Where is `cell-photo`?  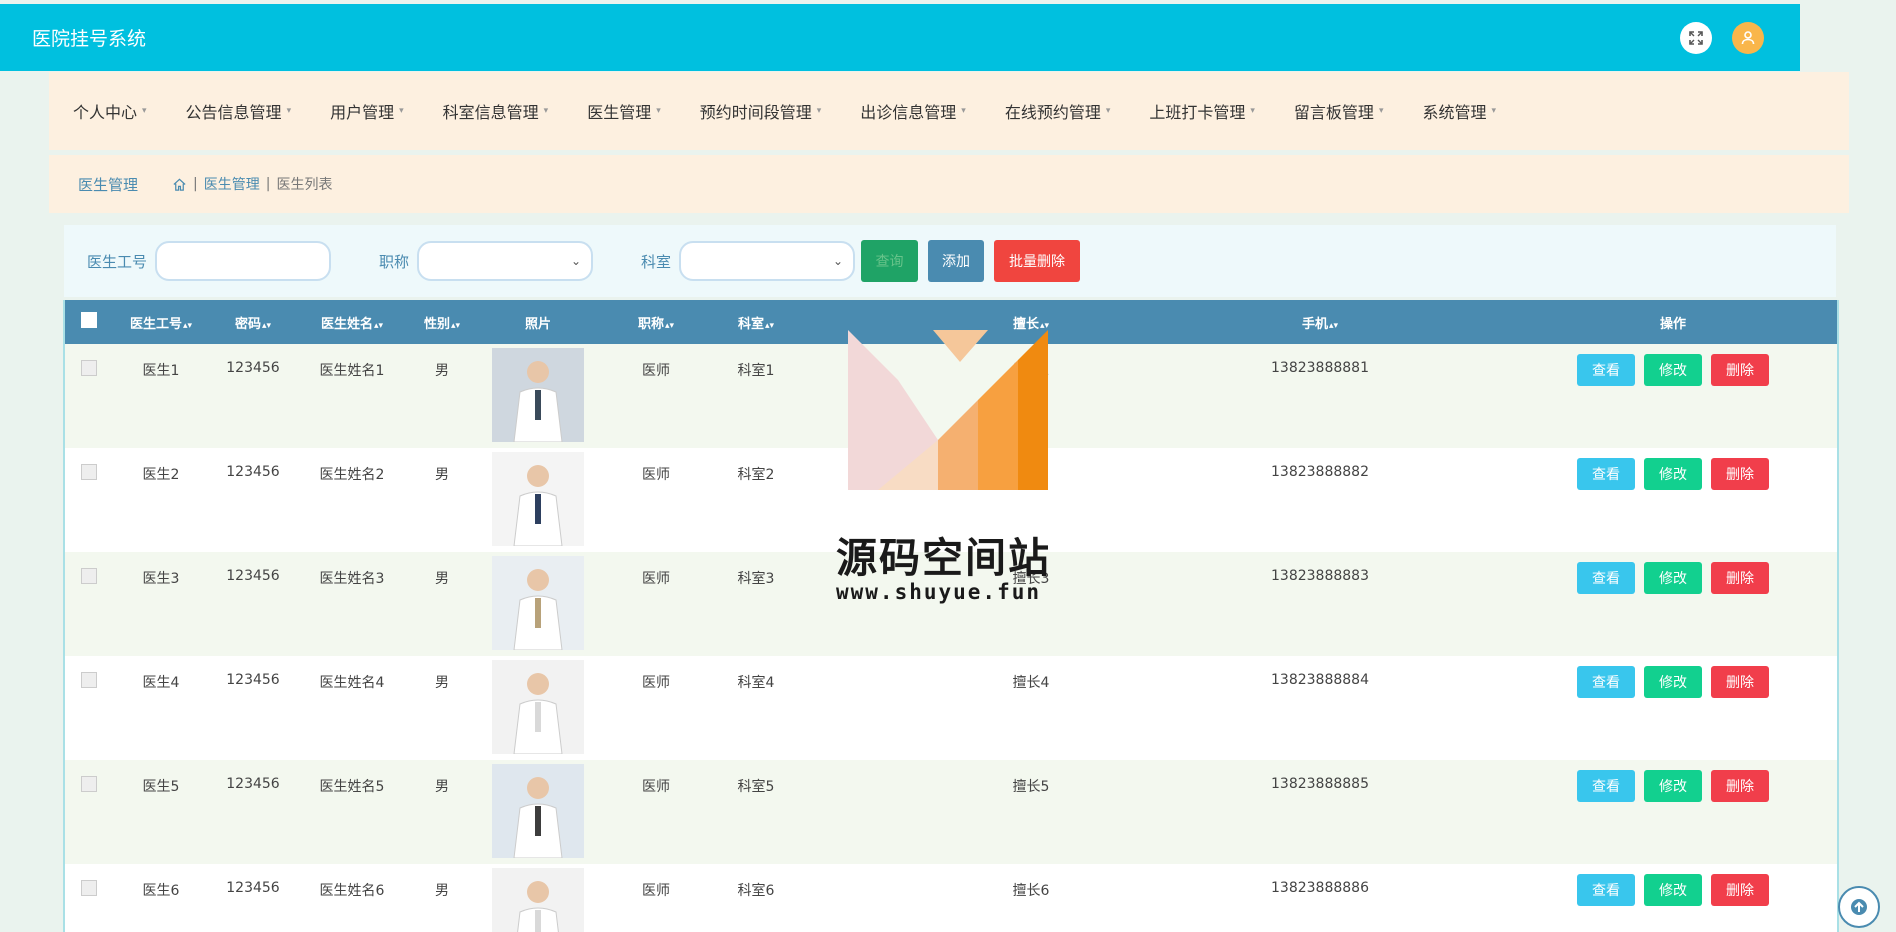
cell-photo is located at coordinates (538, 812).